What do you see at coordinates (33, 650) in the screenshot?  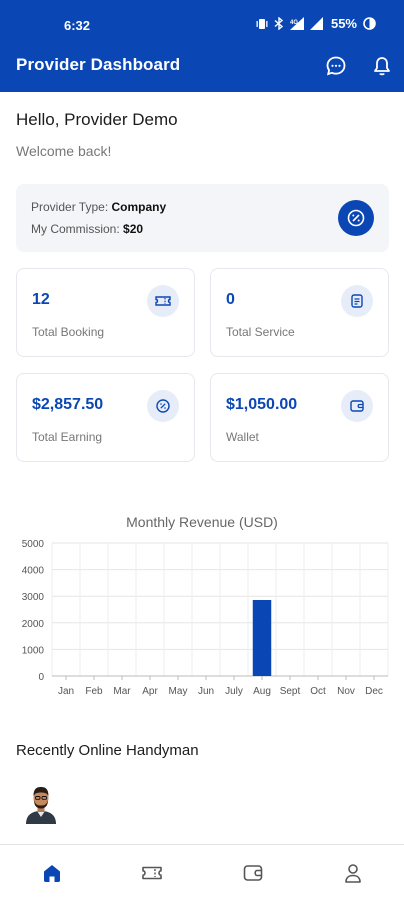 I see `y-tick-label: 1000` at bounding box center [33, 650].